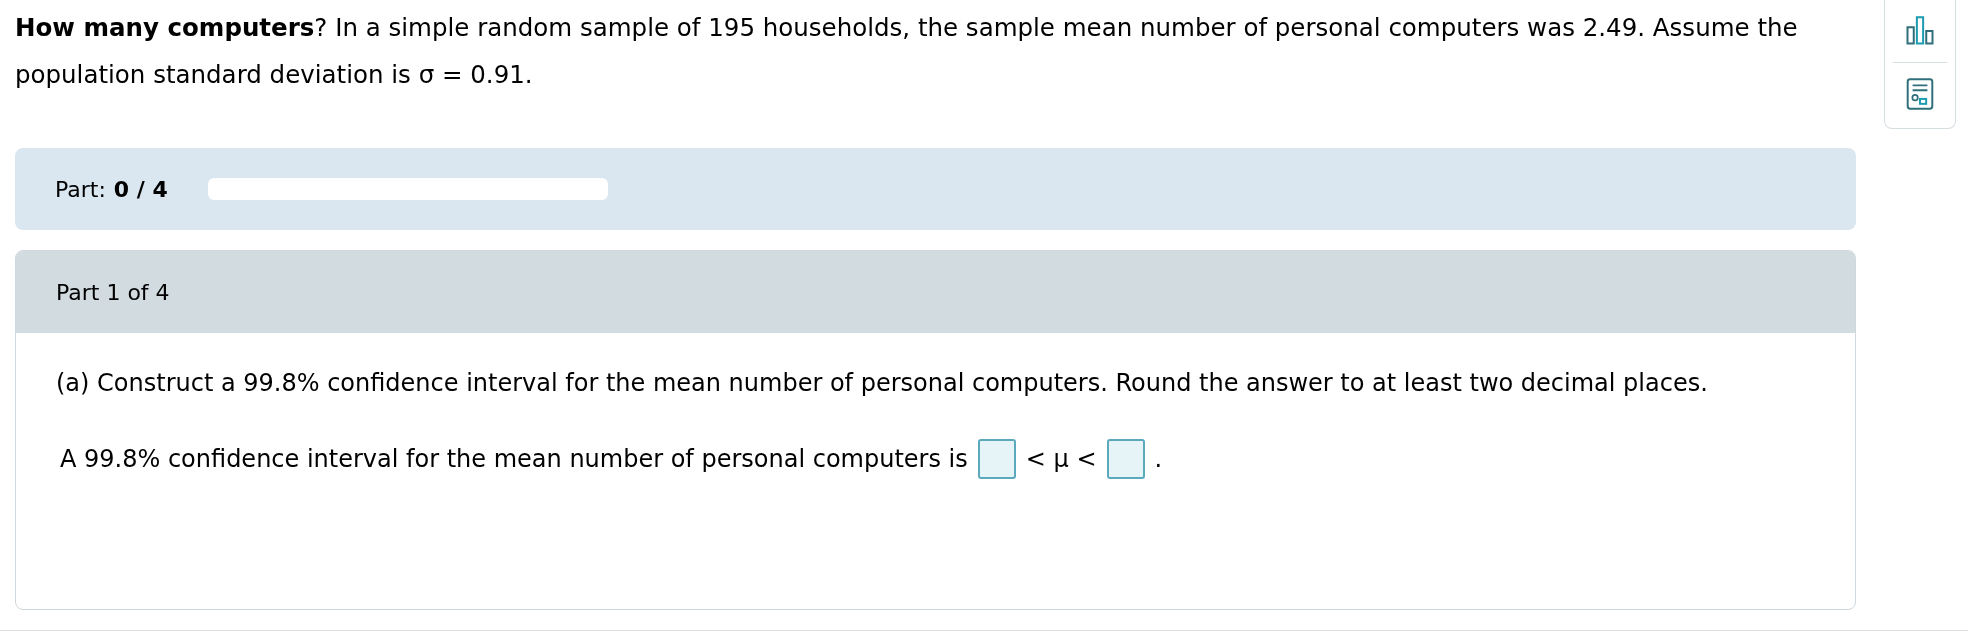 This screenshot has width=1968, height=638. What do you see at coordinates (1920, 94) in the screenshot?
I see `document-icon` at bounding box center [1920, 94].